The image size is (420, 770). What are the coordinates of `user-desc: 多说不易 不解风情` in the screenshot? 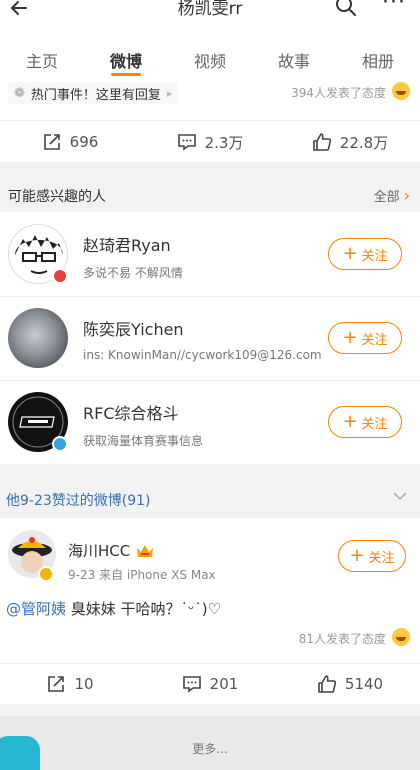 It's located at (133, 273).